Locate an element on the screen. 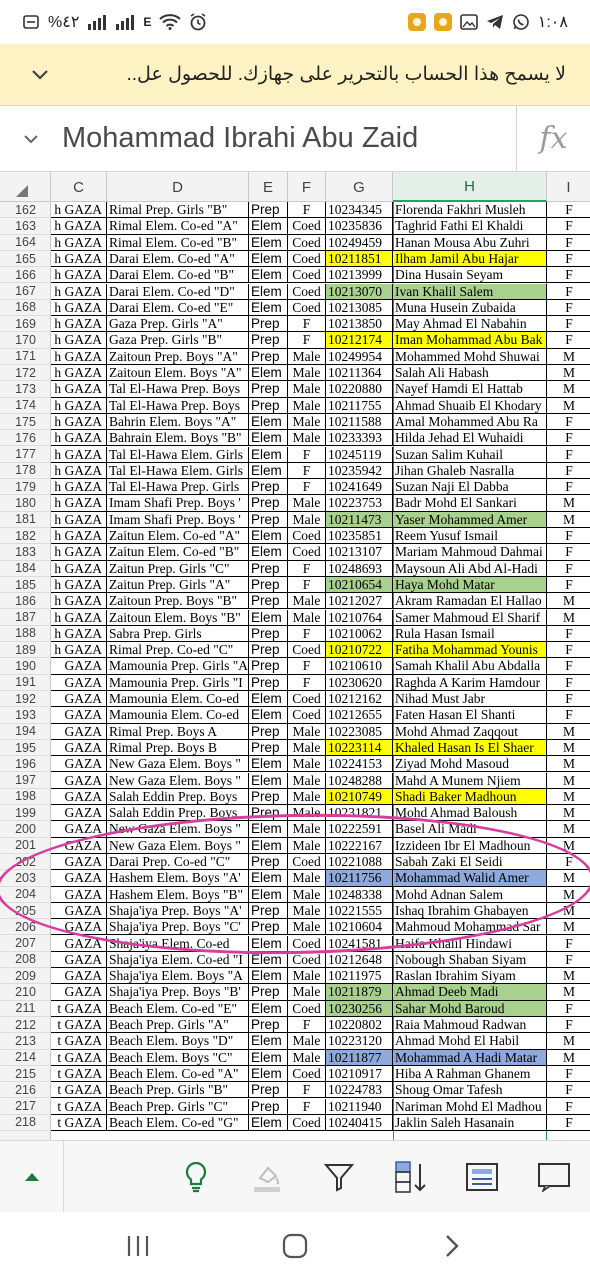 The image size is (590, 1280). cell-g: 10211851 is located at coordinates (359, 259).